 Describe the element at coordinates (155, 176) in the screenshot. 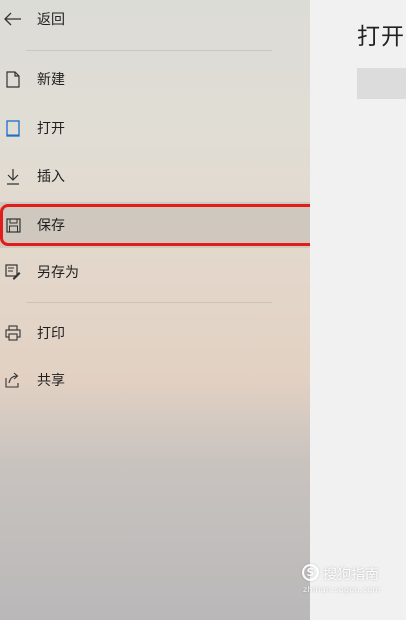

I see `sidebar-item-insert: 插入` at that location.